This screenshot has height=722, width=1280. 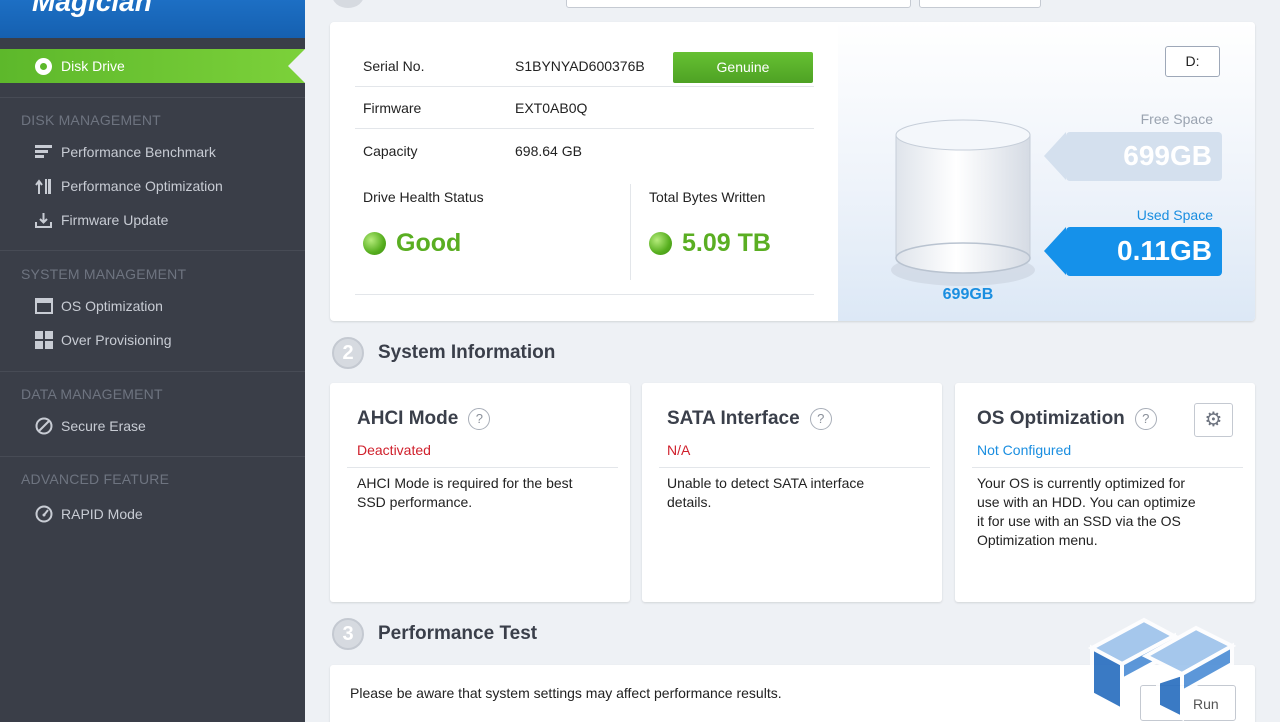 I want to click on tbw-label: Total Bytes Written, so click(x=707, y=197).